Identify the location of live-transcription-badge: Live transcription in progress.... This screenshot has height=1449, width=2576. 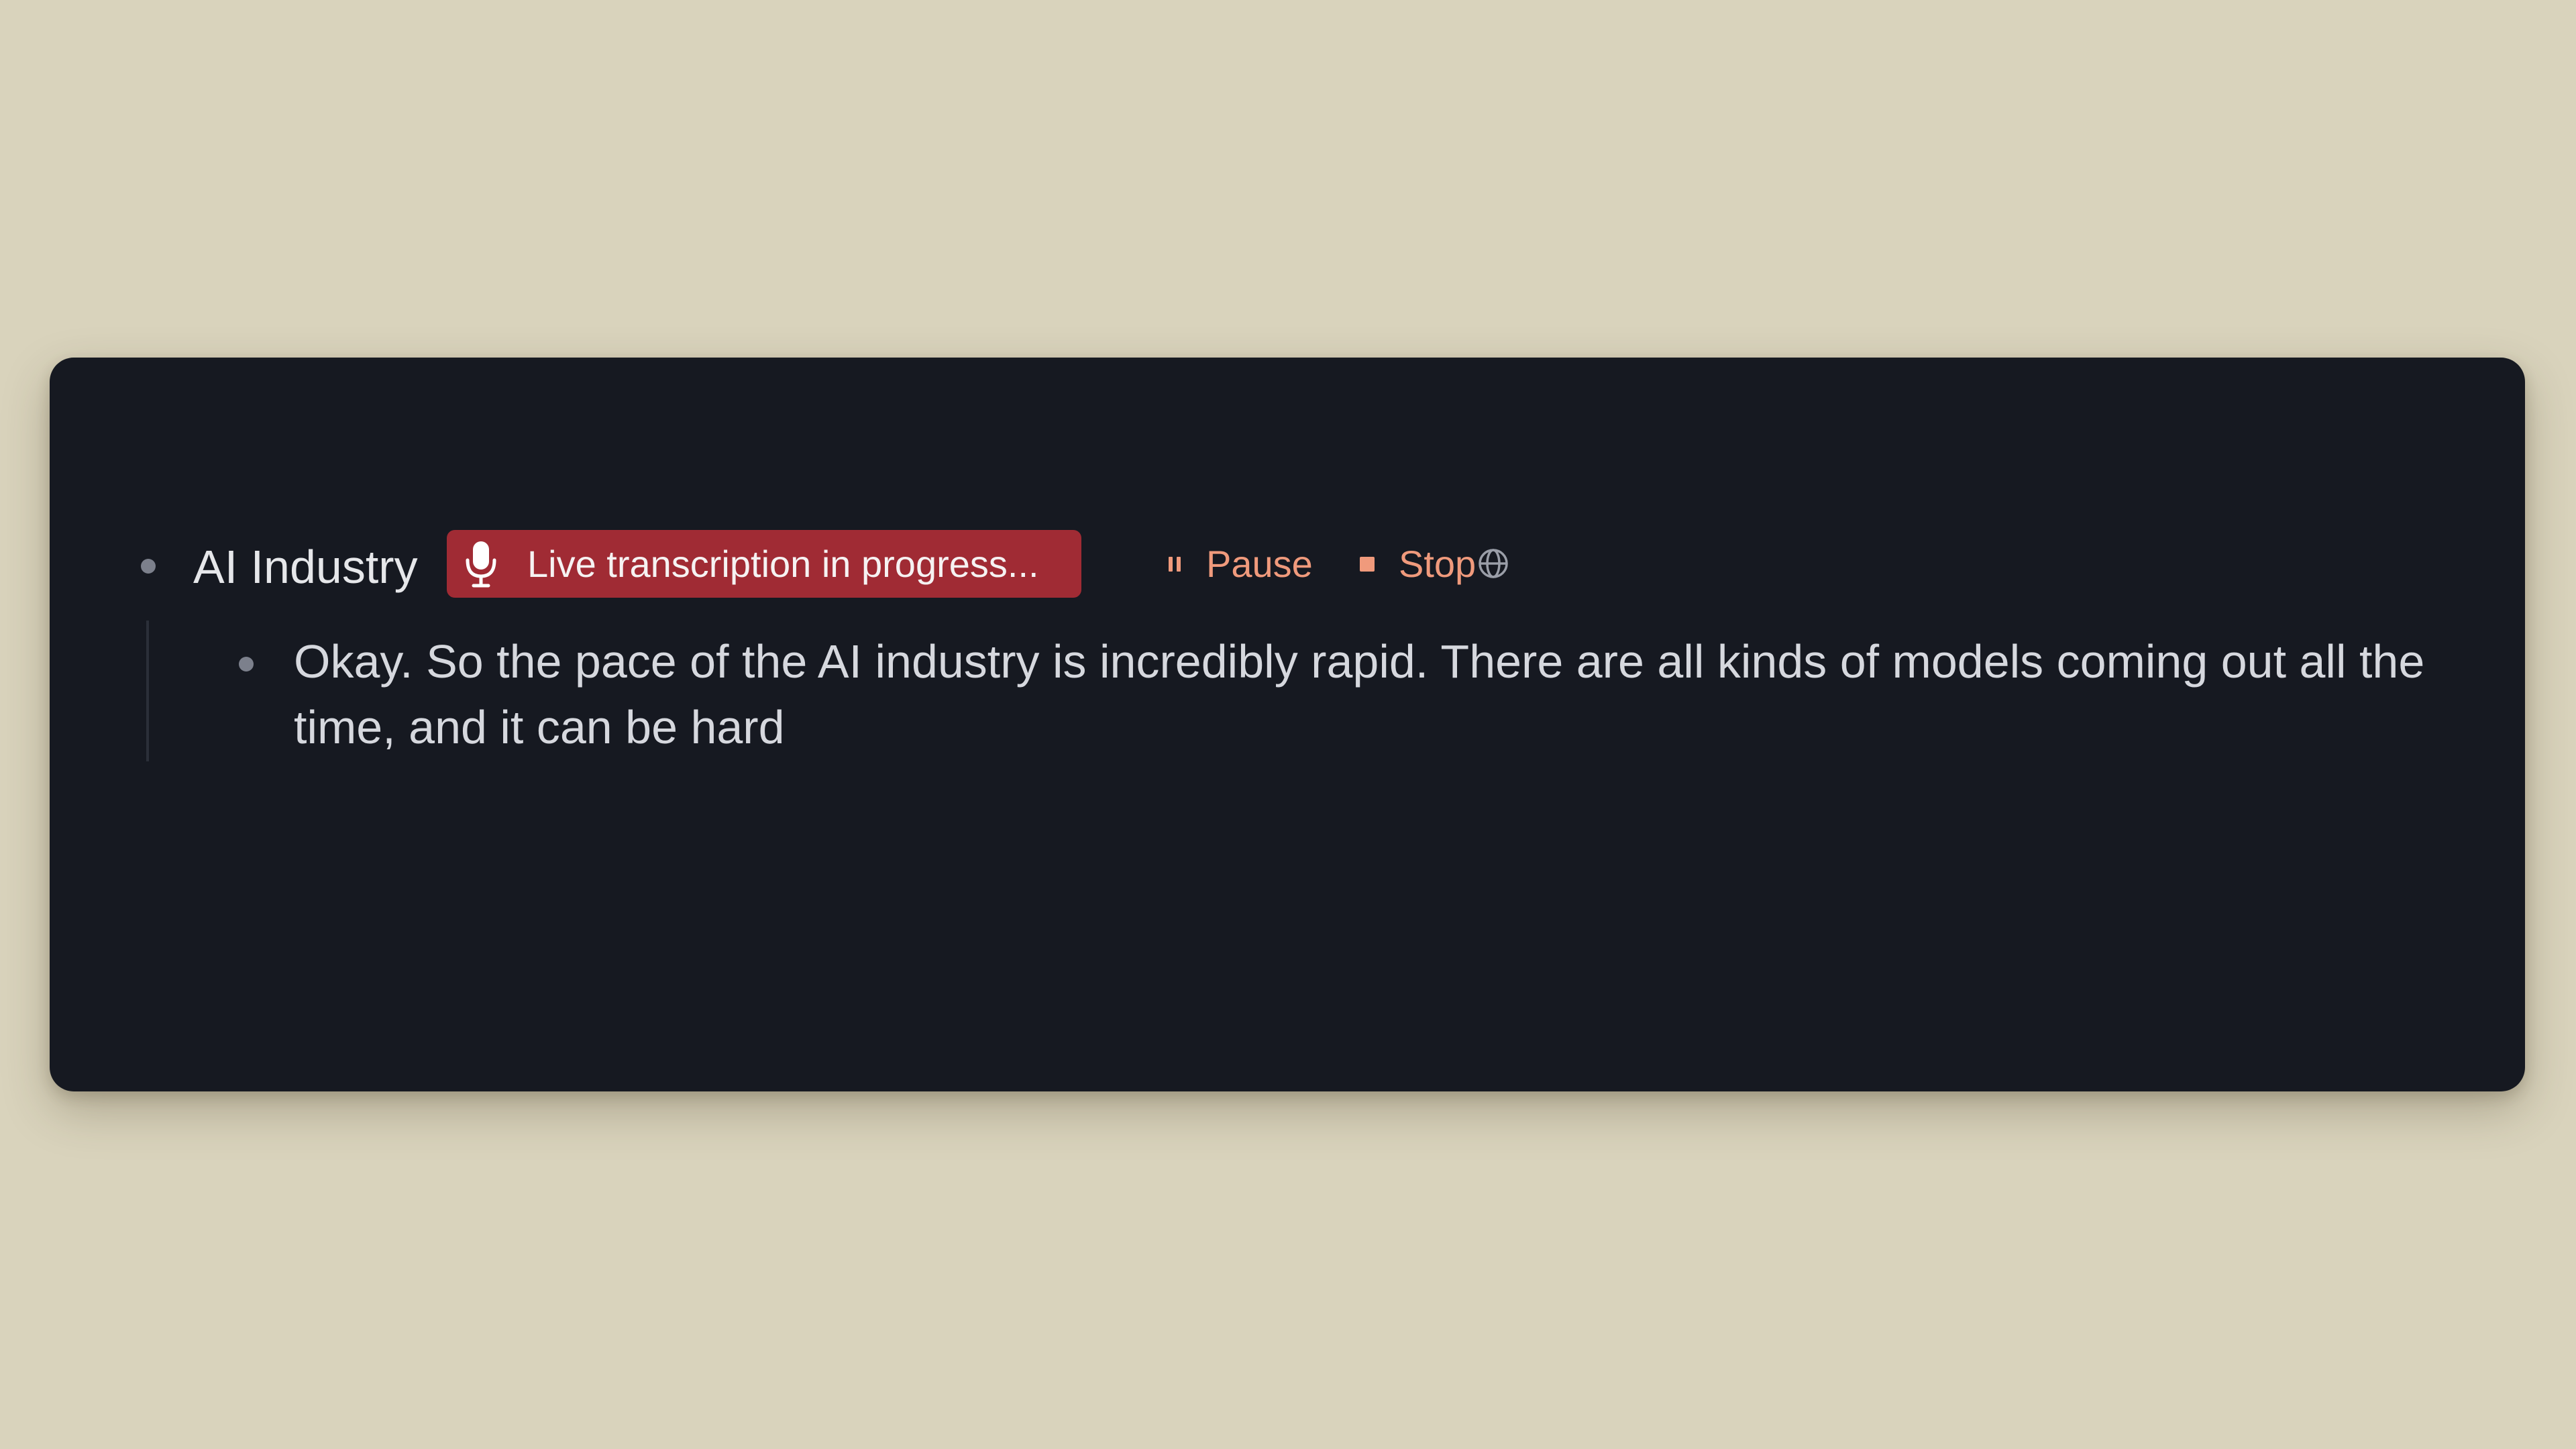
(764, 564).